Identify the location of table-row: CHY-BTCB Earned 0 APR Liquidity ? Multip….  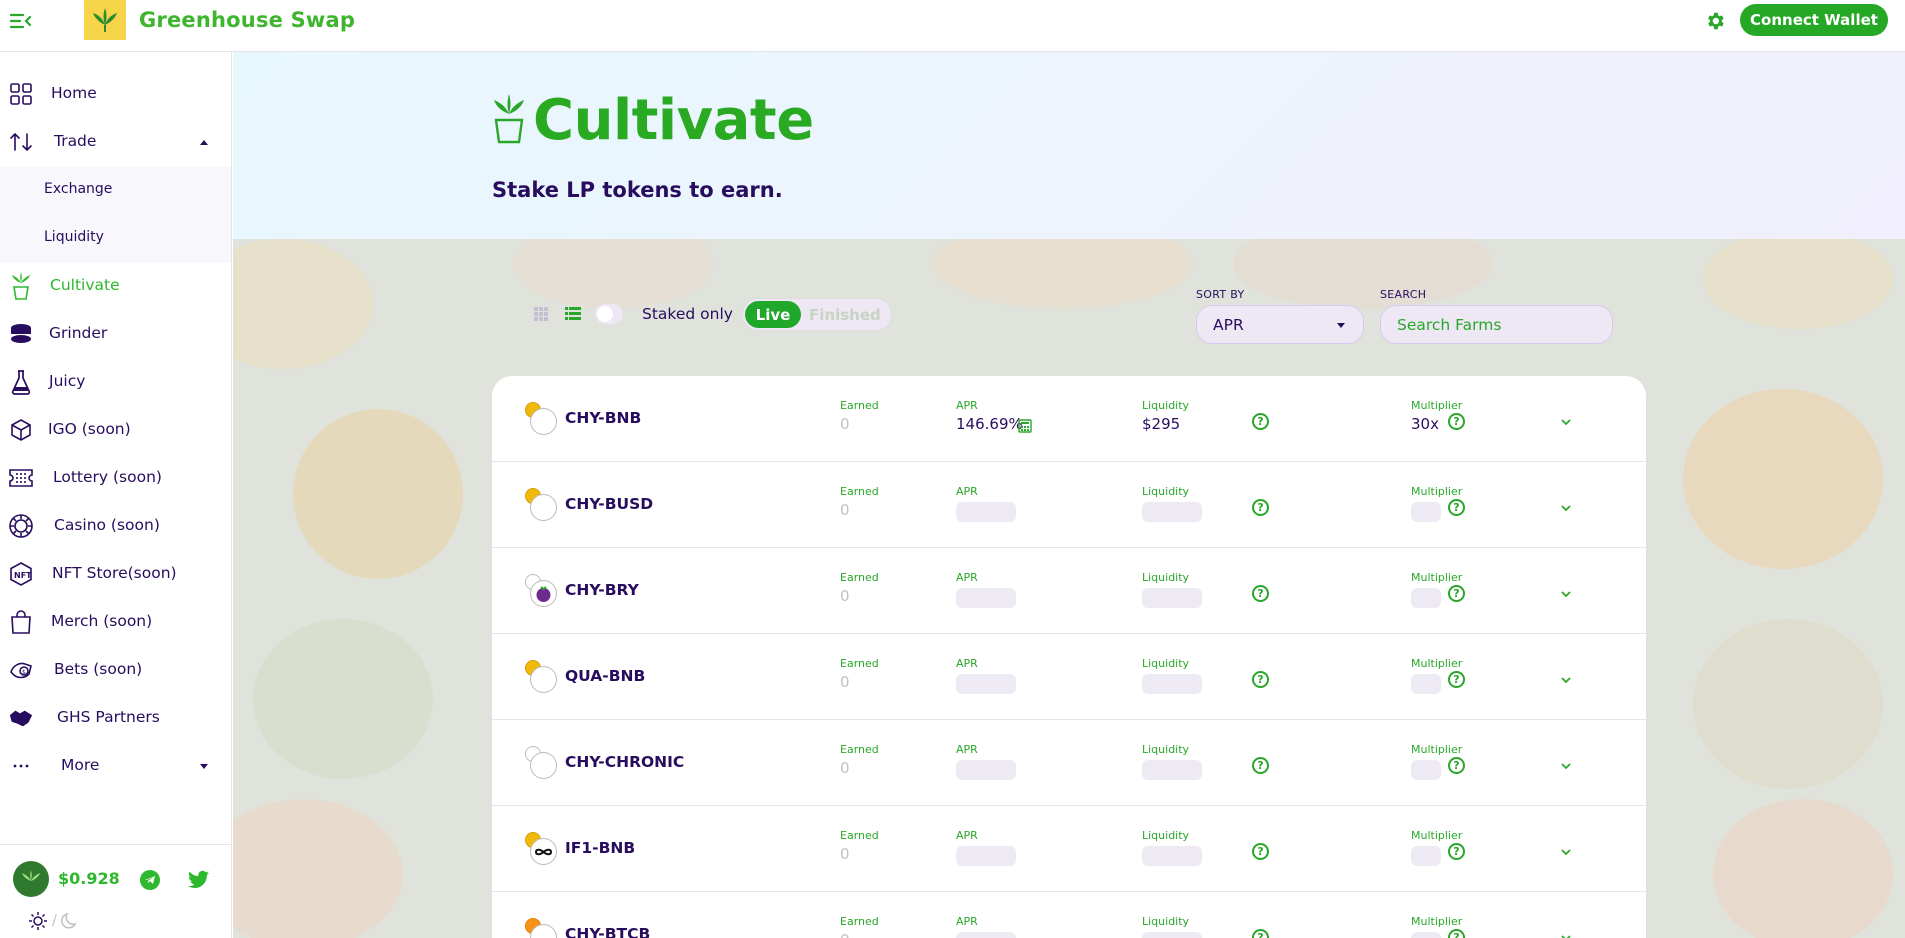
(1069, 915).